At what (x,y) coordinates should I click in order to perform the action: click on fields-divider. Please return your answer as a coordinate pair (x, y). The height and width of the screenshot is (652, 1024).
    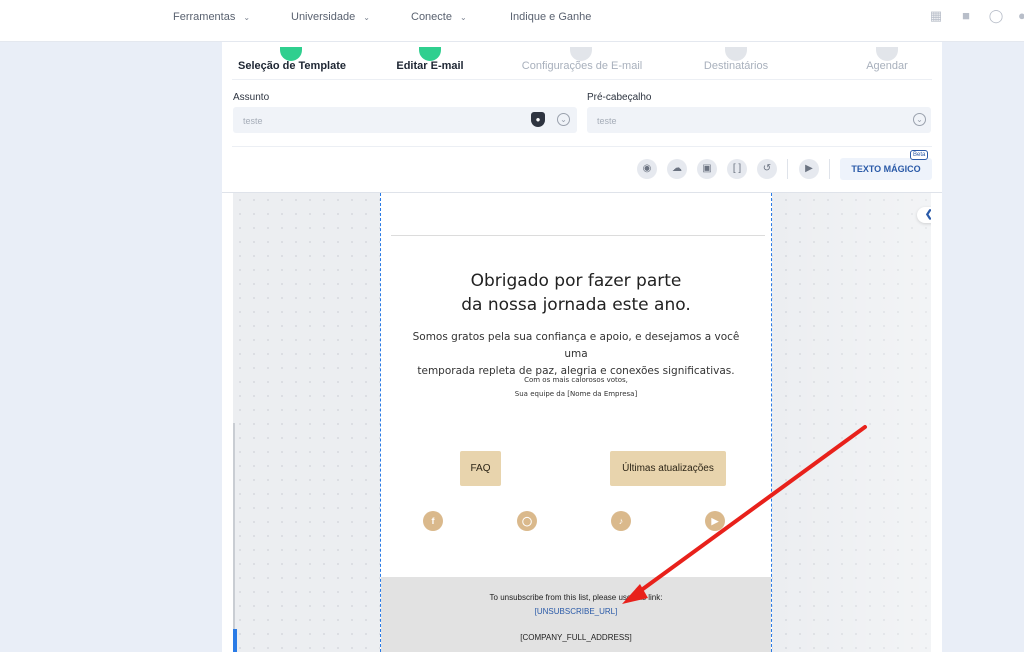
    Looking at the image, I should click on (582, 146).